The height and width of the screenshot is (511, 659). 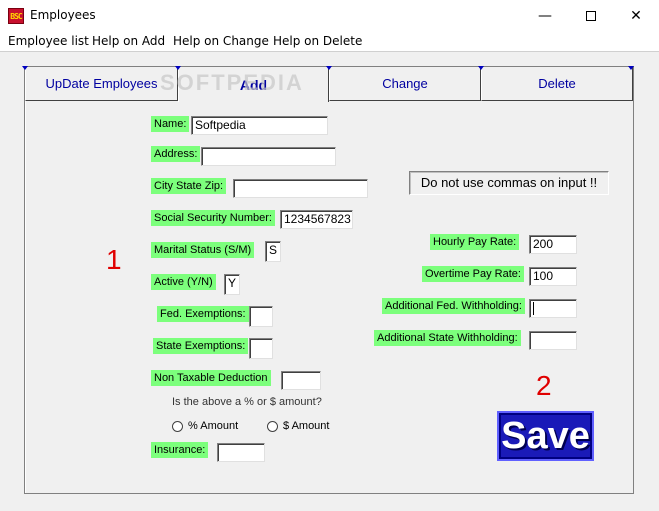 What do you see at coordinates (329, 16) in the screenshot?
I see `title-bar: BSC Employees — ✕` at bounding box center [329, 16].